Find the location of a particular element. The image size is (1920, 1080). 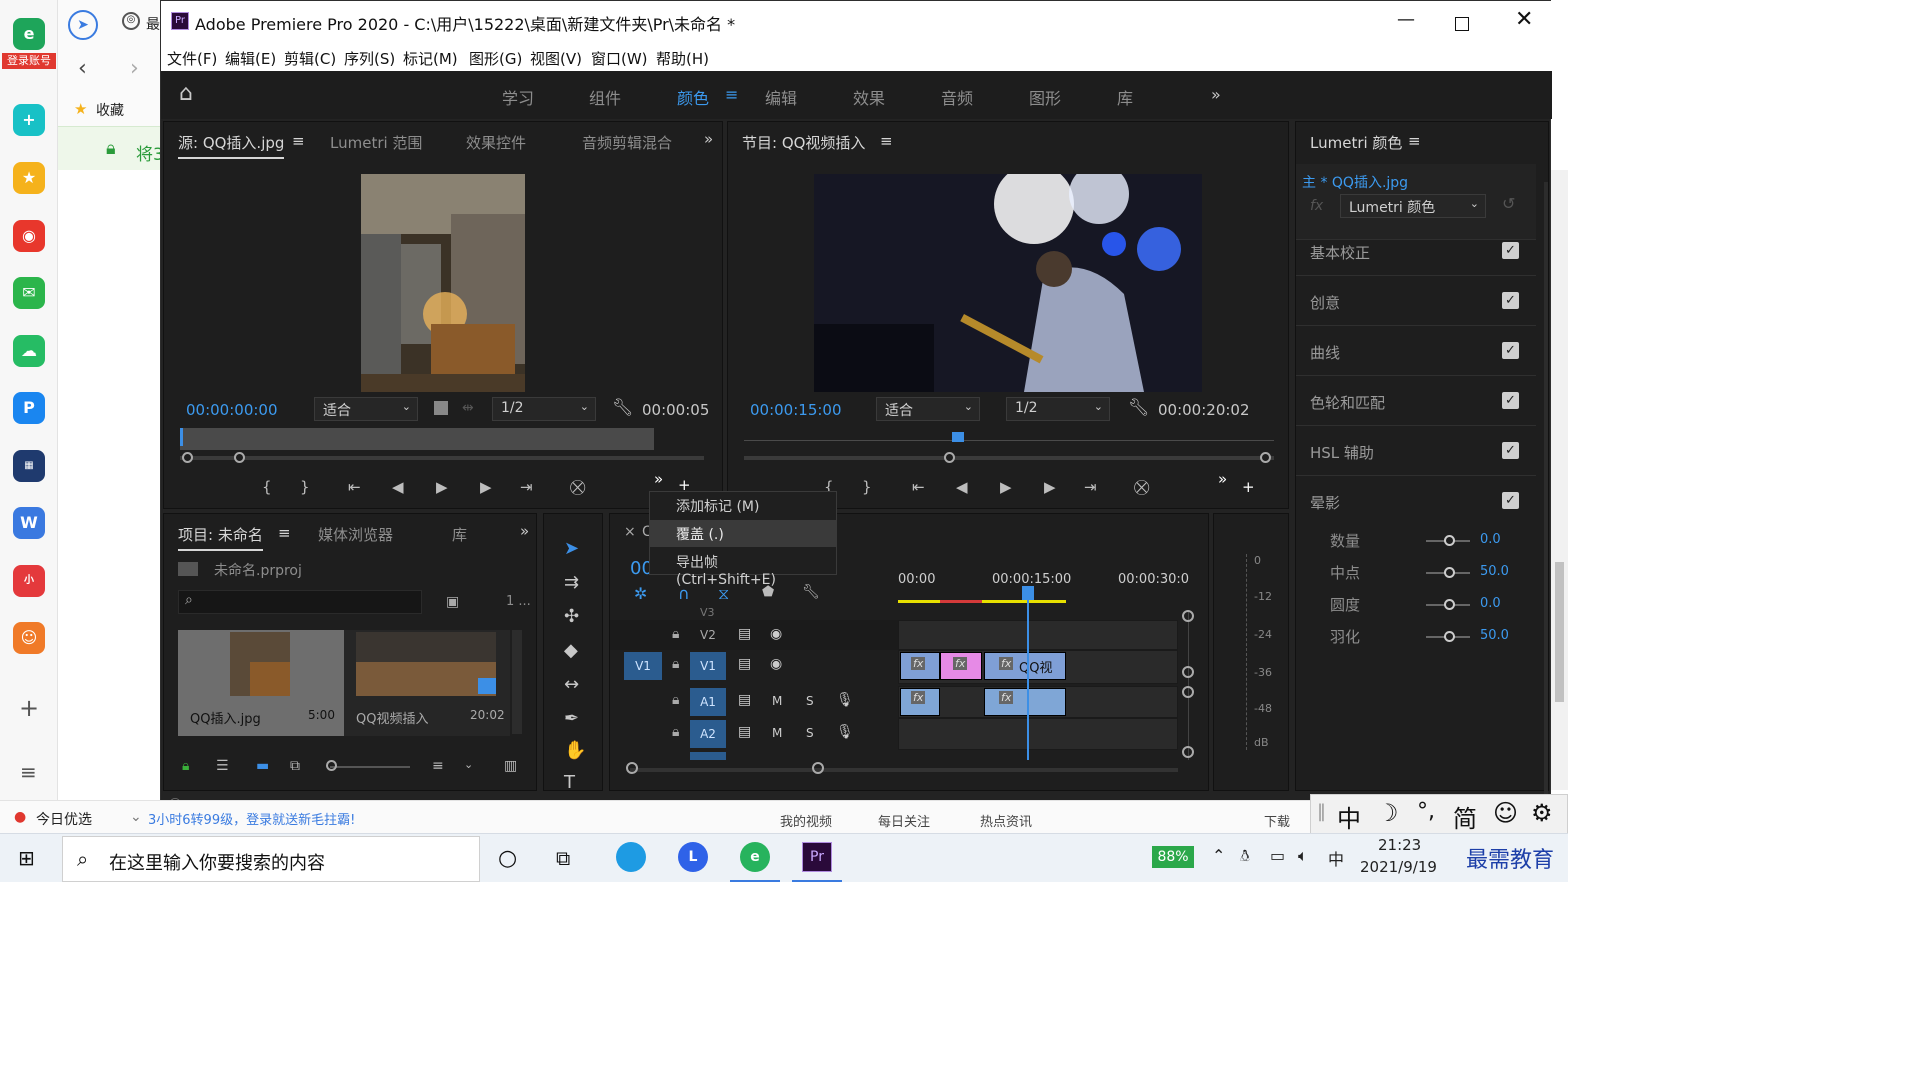

automate-icon: ▥ is located at coordinates (510, 766).